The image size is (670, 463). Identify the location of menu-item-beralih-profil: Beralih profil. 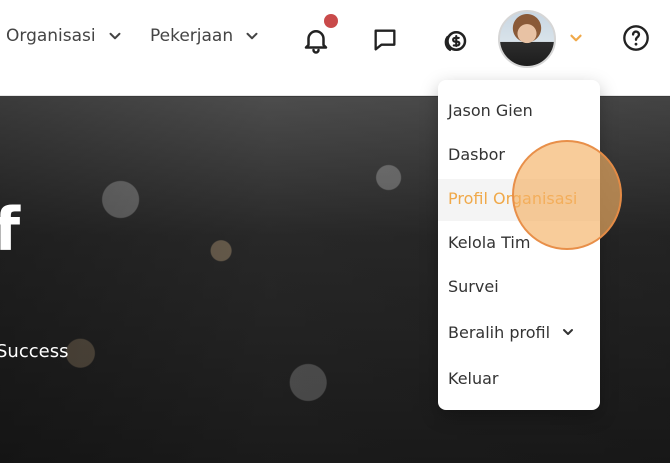
(512, 332).